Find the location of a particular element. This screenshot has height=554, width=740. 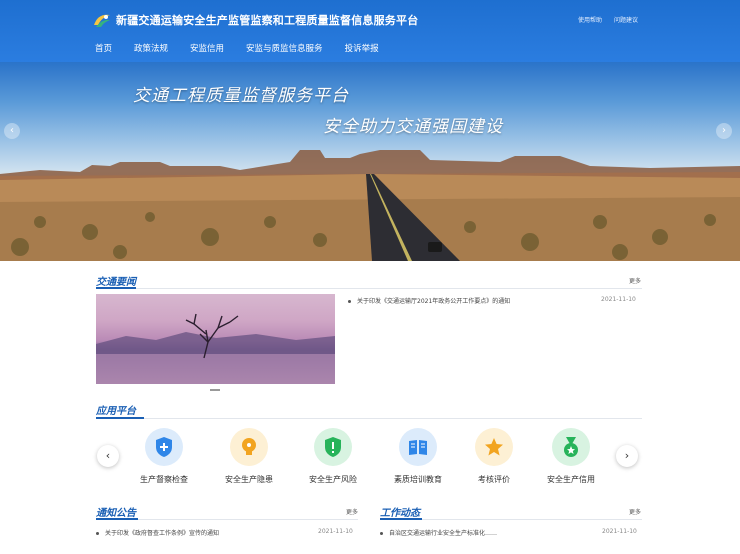

app-item-credit: 安全生产信用 is located at coordinates (571, 456).